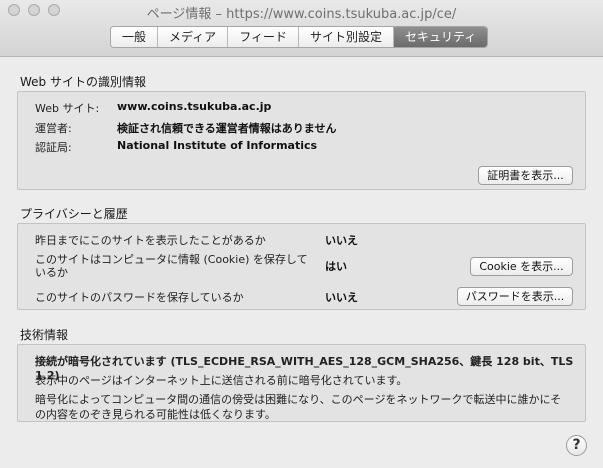 Image resolution: width=603 pixels, height=468 pixels. What do you see at coordinates (139, 297) in the screenshot?
I see `passwords-question: このサイトのパスワードを保存しているか` at bounding box center [139, 297].